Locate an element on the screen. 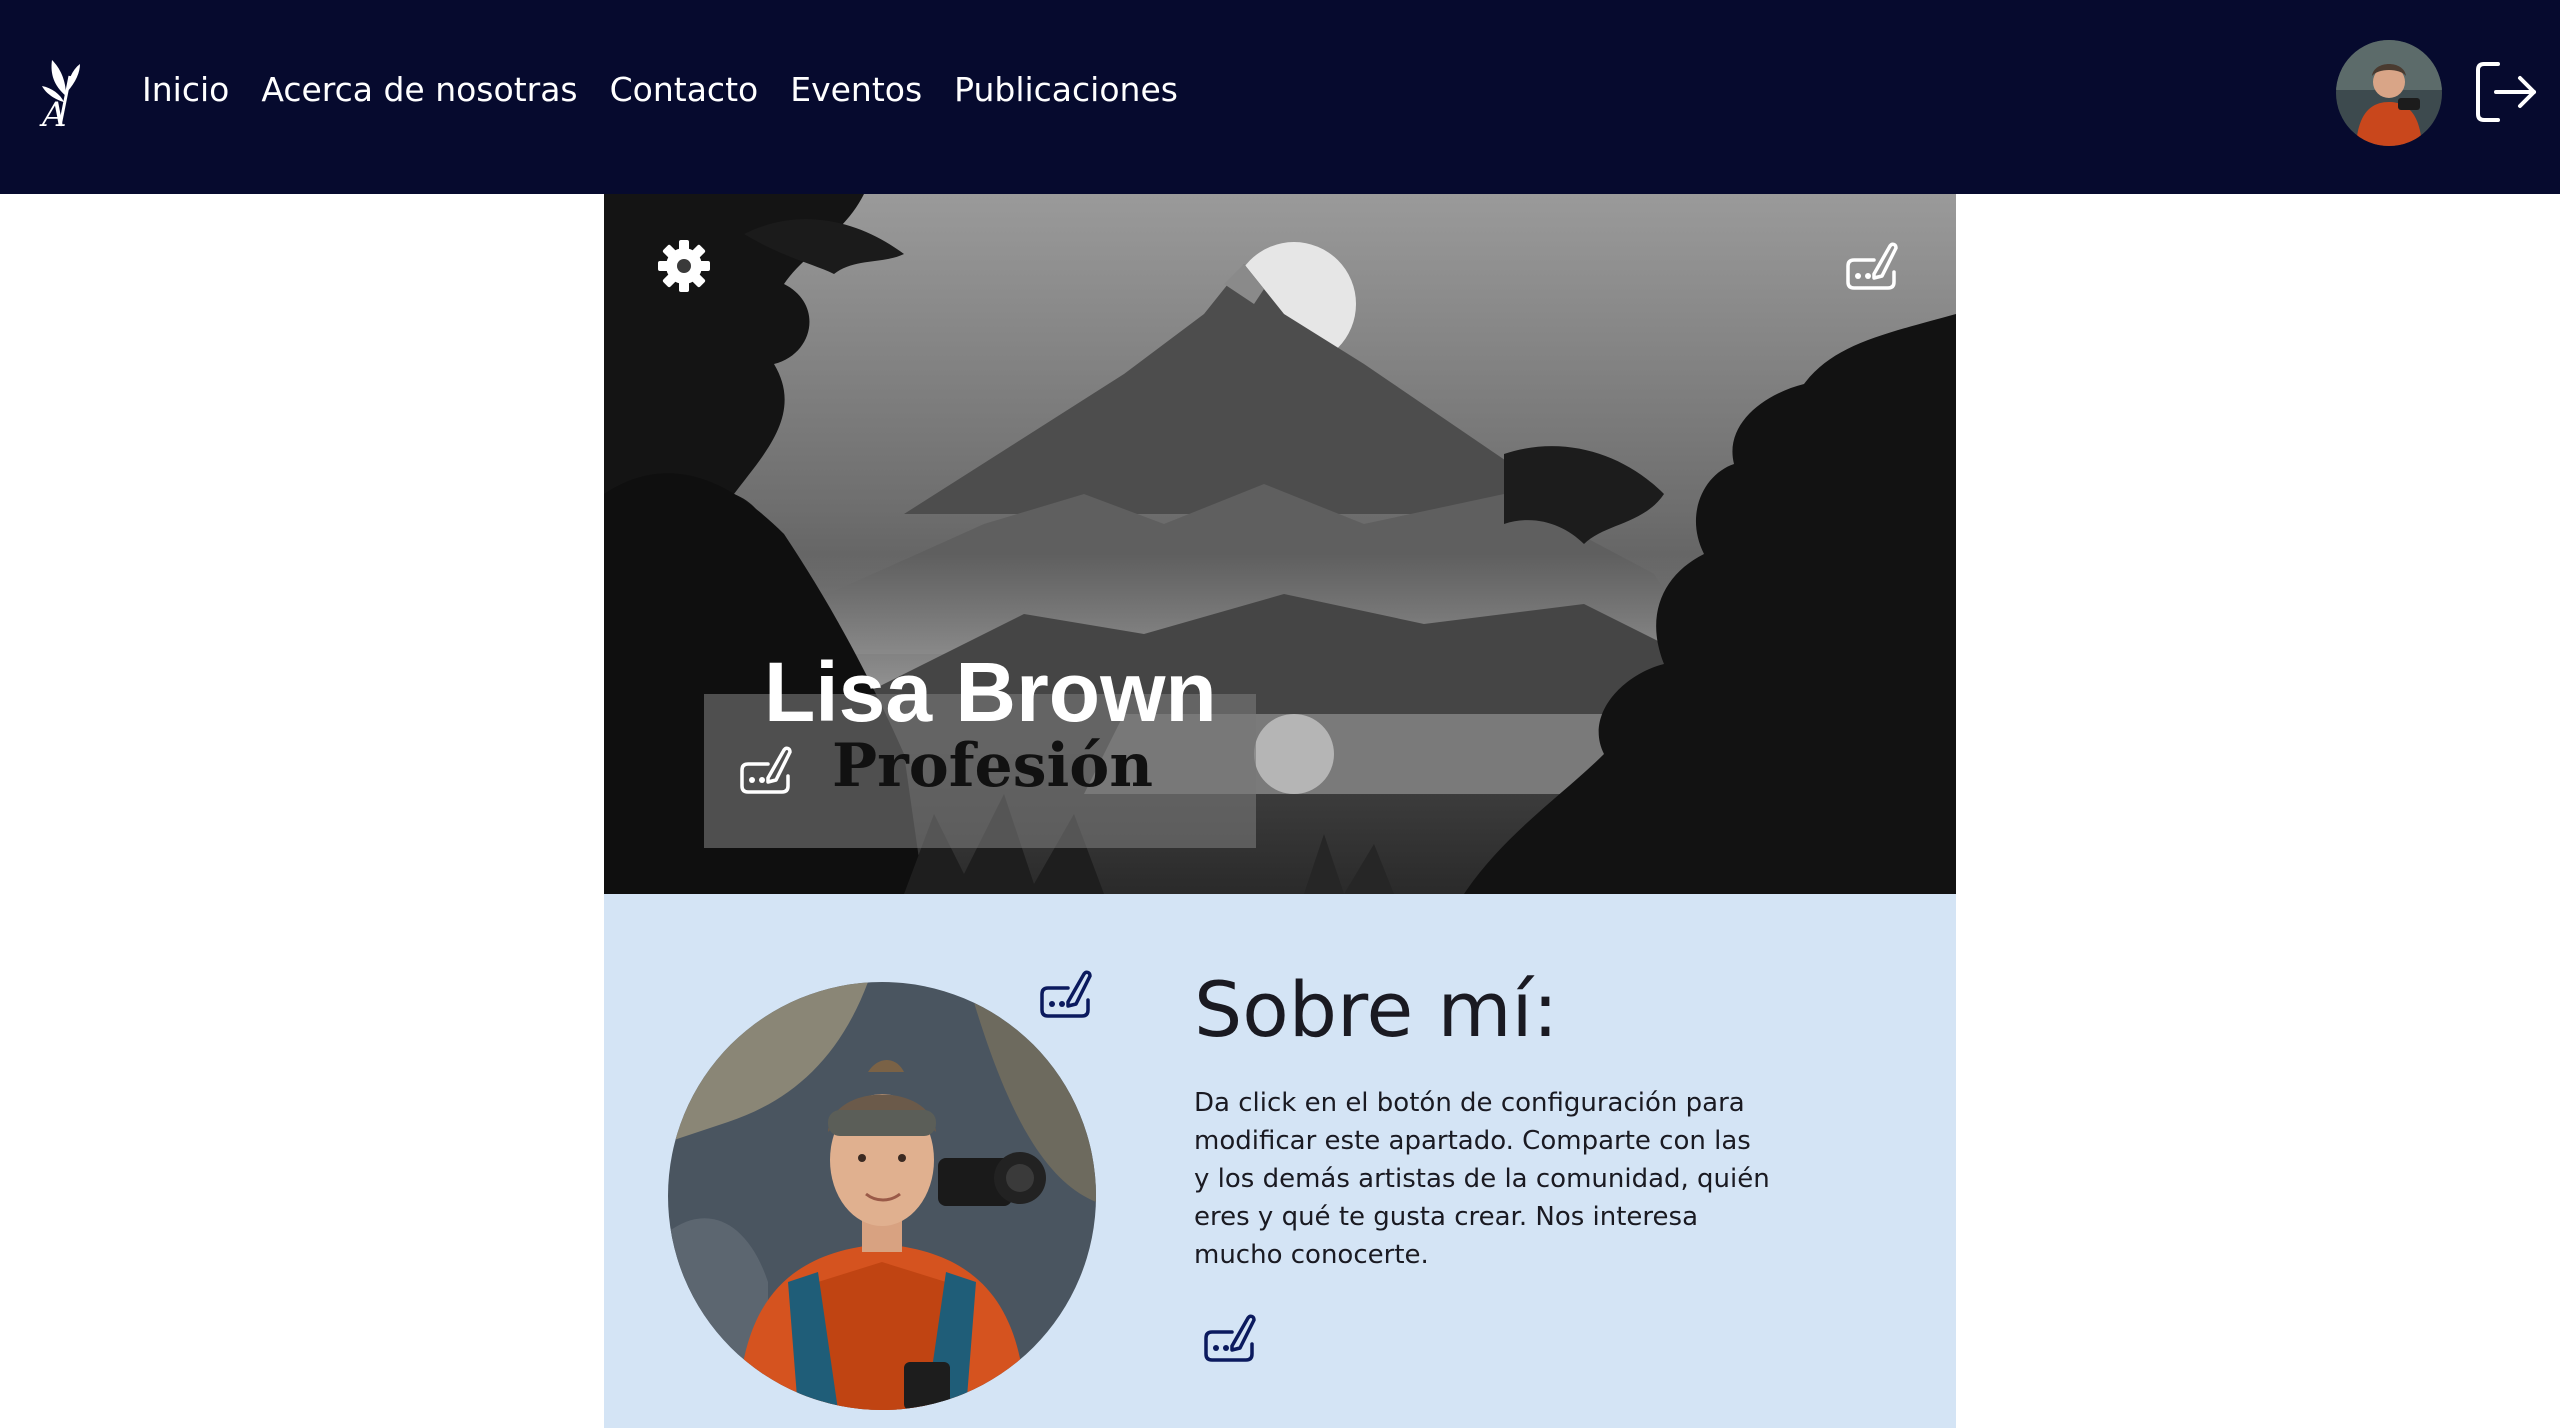  edit-about-icon is located at coordinates (1230, 1338).